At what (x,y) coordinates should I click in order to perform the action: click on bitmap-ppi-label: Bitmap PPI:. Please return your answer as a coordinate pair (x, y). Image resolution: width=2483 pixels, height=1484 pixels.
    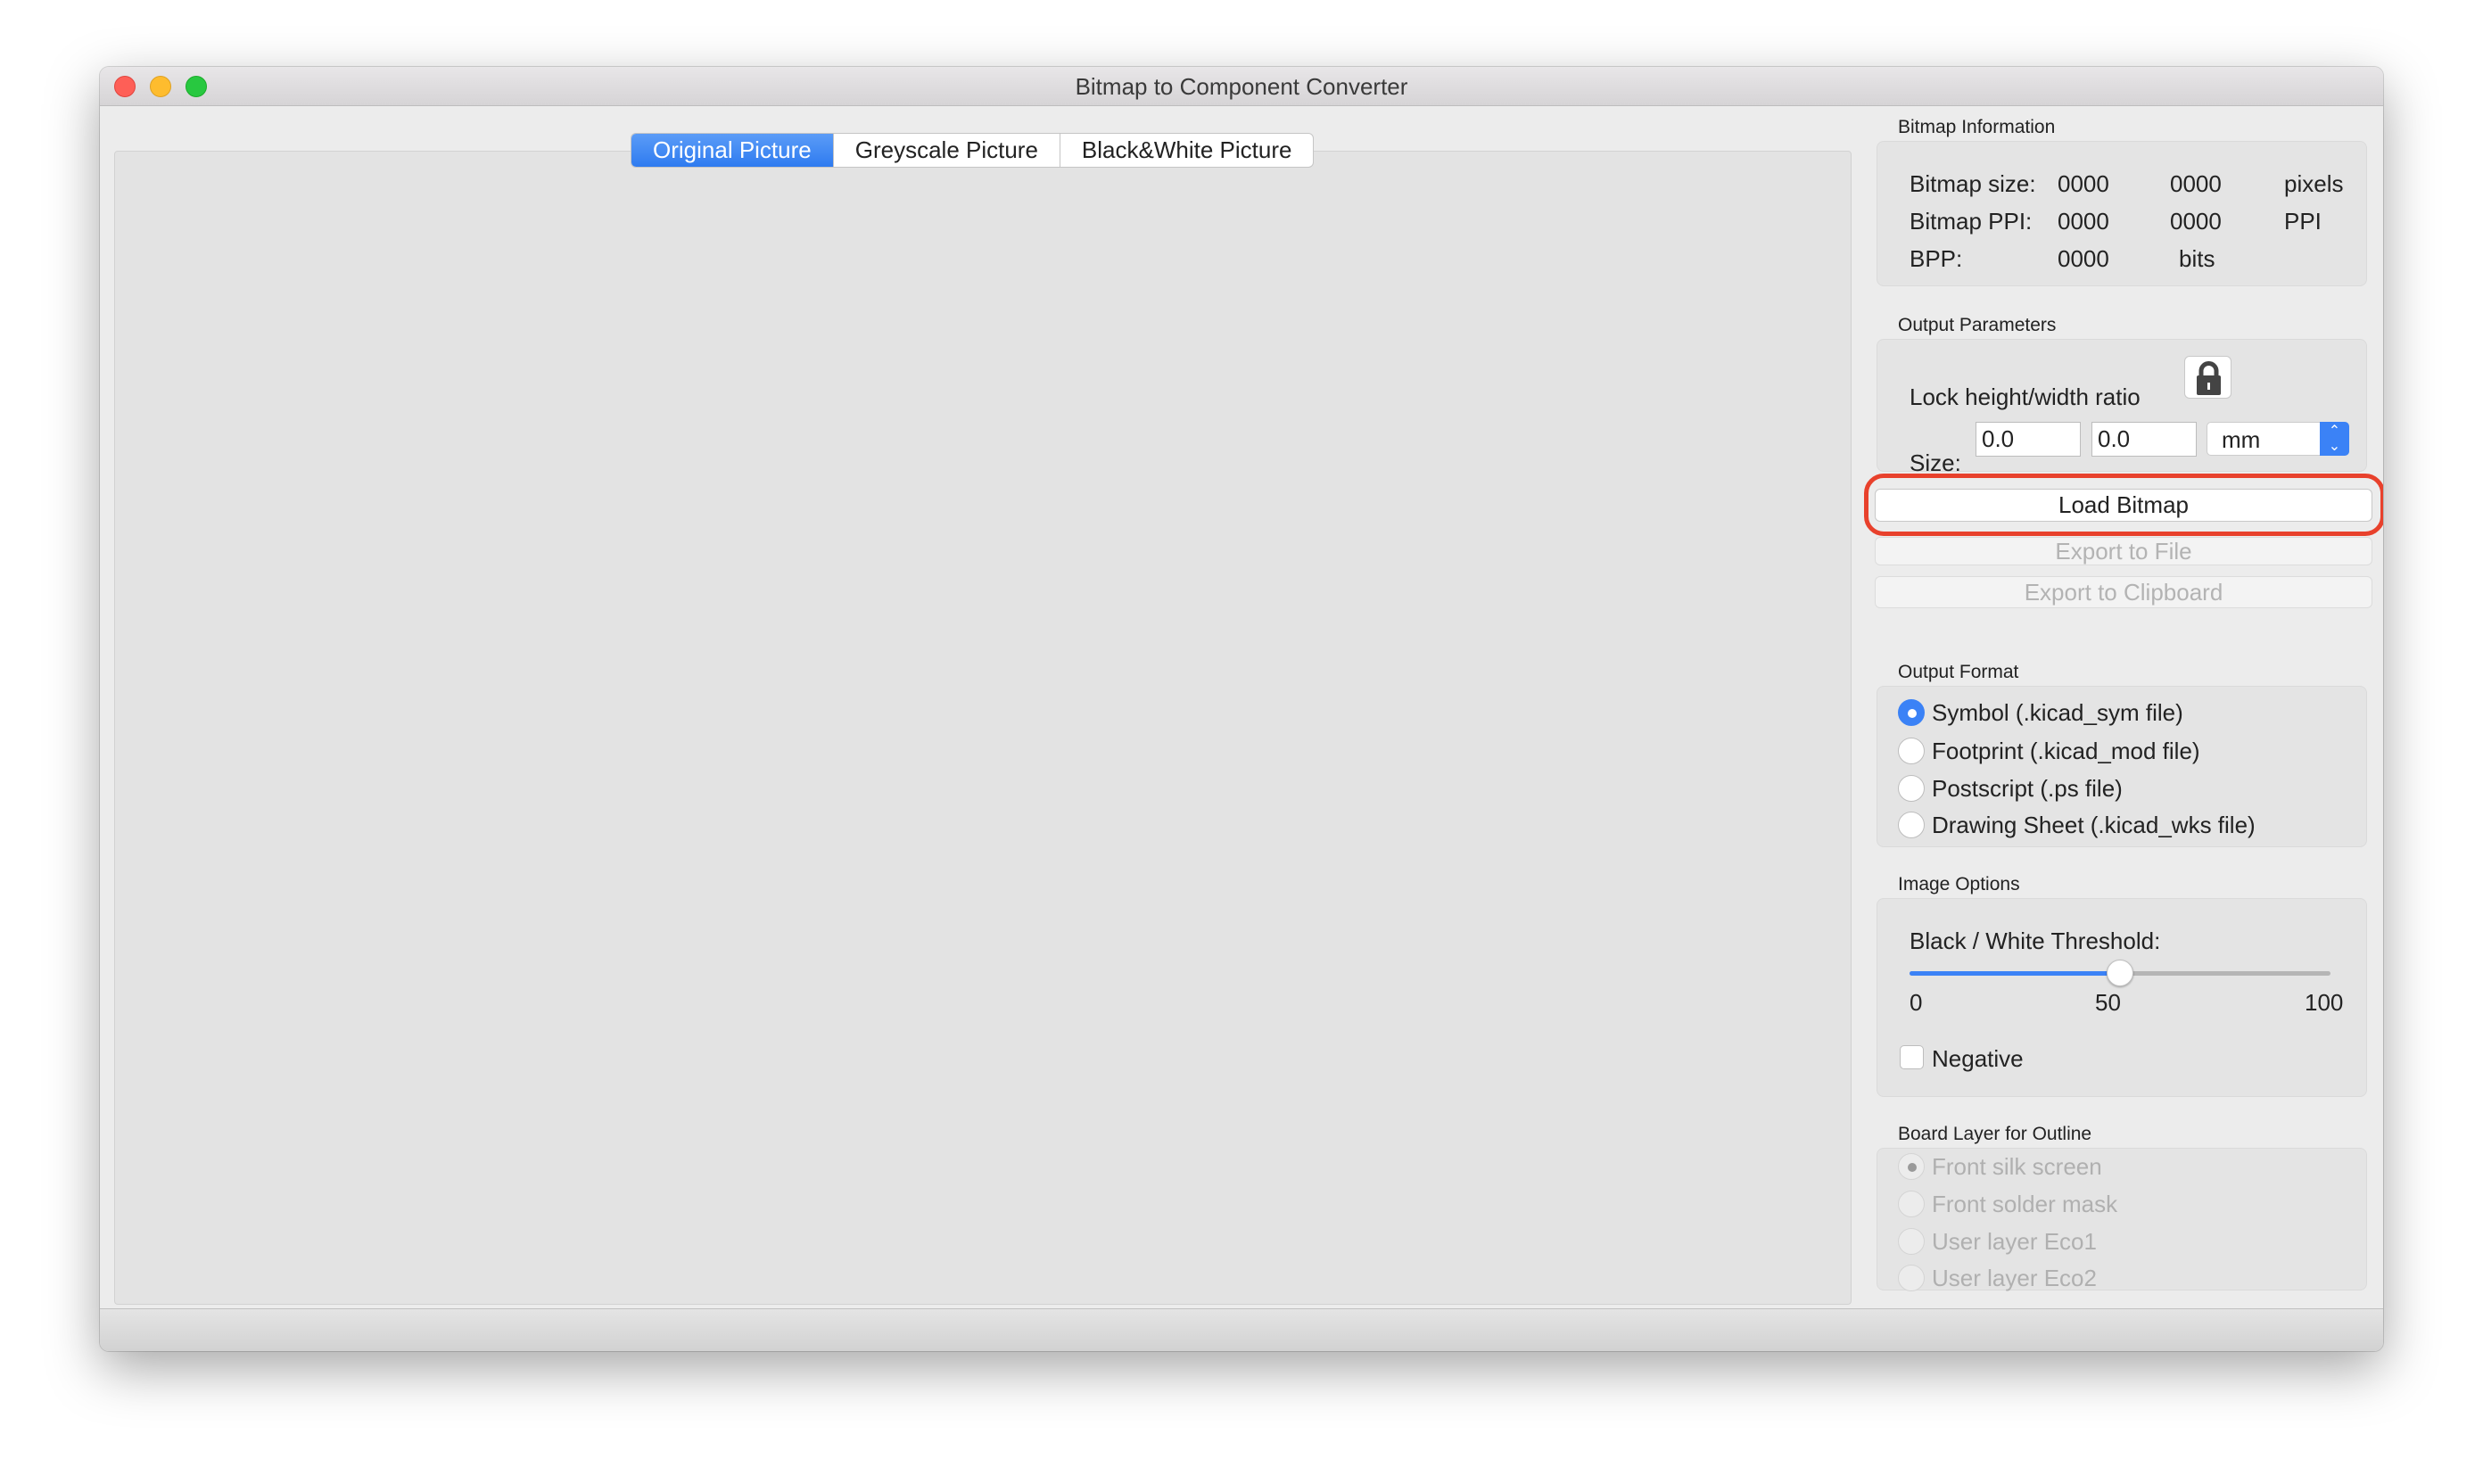
    Looking at the image, I should click on (1971, 222).